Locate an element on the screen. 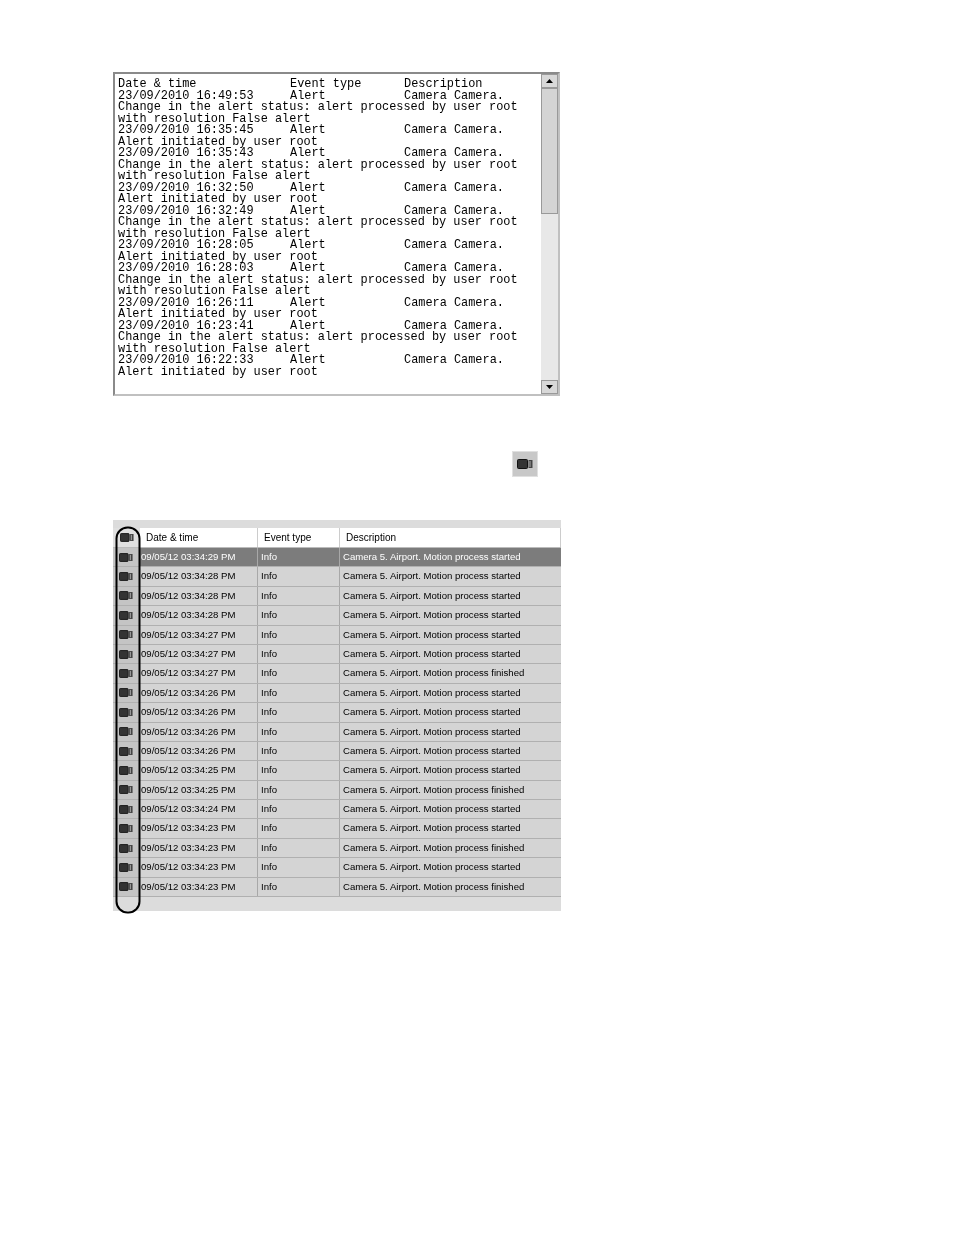 Image resolution: width=954 pixels, height=1235 pixels. log-date: 23/09/2010 16:32:49 is located at coordinates (186, 211).